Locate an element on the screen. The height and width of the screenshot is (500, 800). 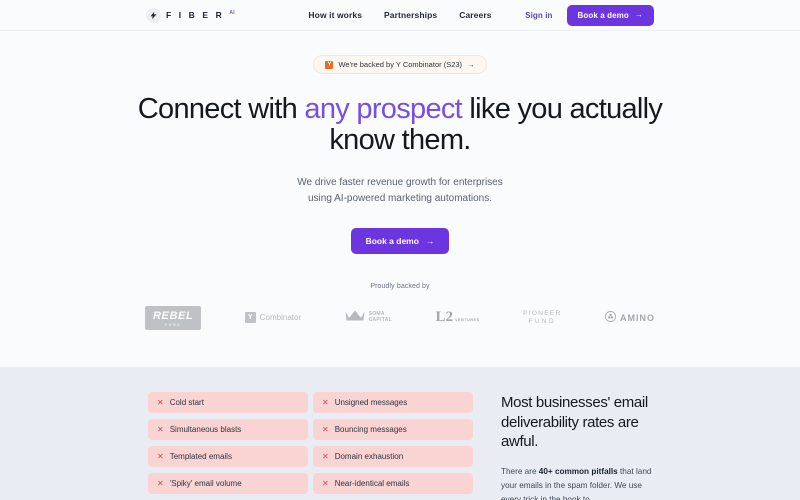
pitfall-chip-near-identical-emails: ✕ Near-identical emails is located at coordinates (393, 483).